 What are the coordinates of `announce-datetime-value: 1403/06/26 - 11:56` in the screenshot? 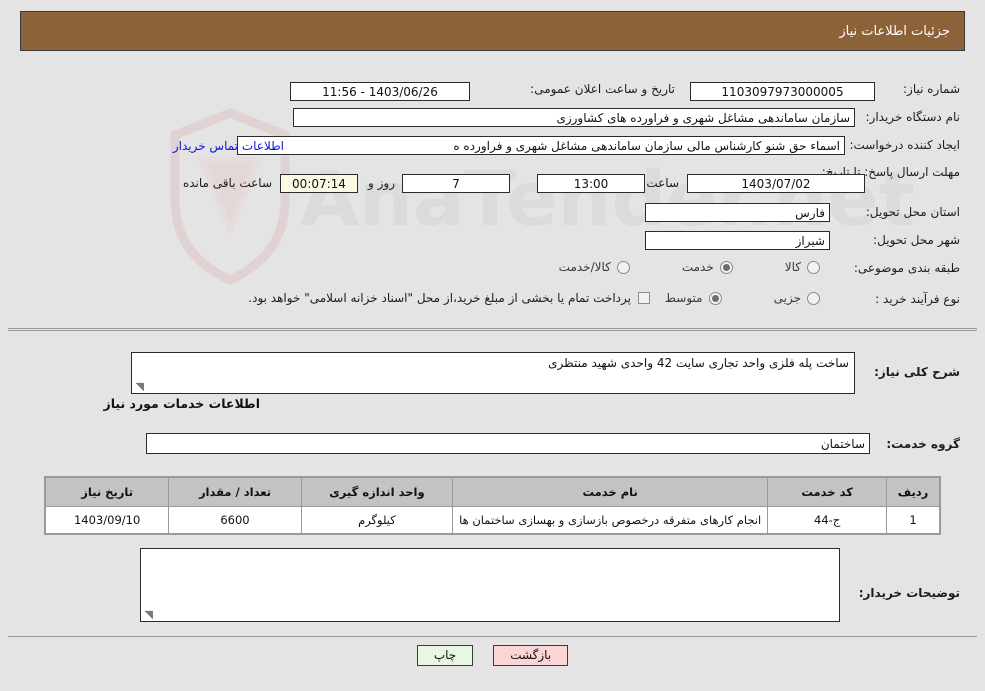 It's located at (380, 91).